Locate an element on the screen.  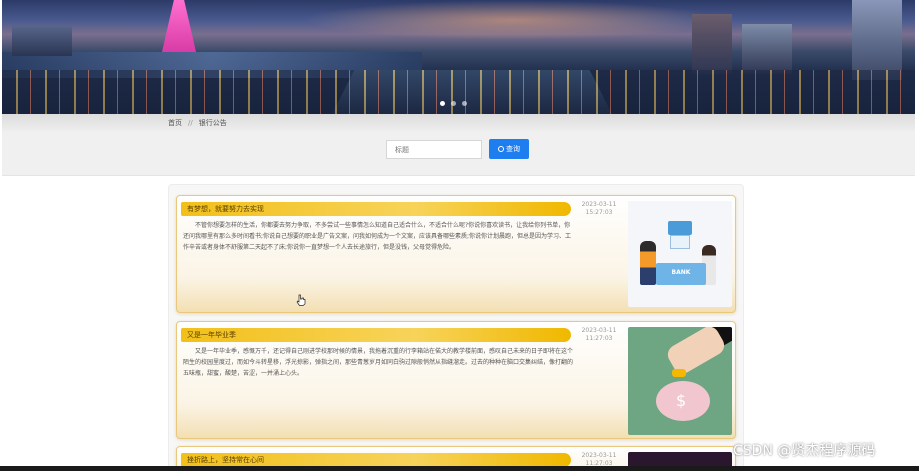
search-button: 查询 is located at coordinates (509, 149).